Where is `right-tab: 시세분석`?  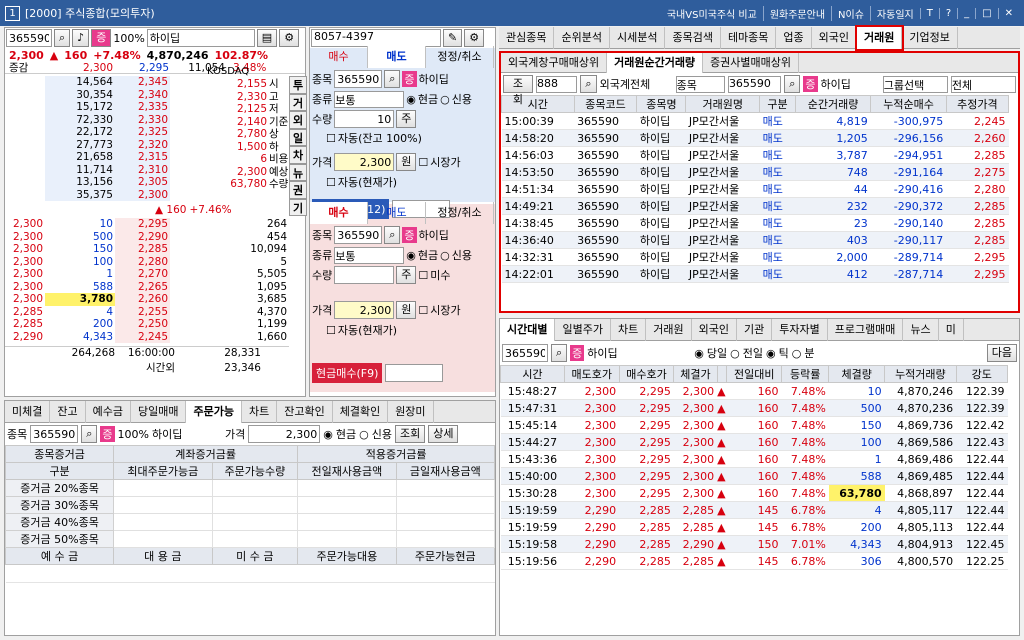 right-tab: 시세분석 is located at coordinates (638, 38).